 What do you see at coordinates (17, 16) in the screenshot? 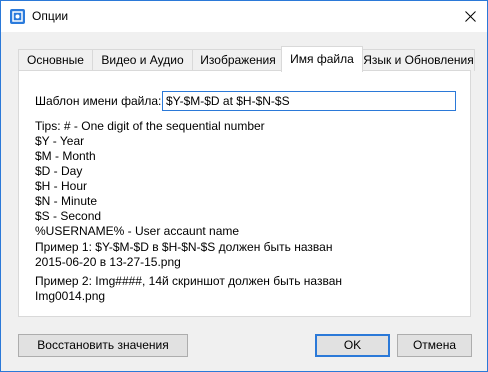
I see `app-icon` at bounding box center [17, 16].